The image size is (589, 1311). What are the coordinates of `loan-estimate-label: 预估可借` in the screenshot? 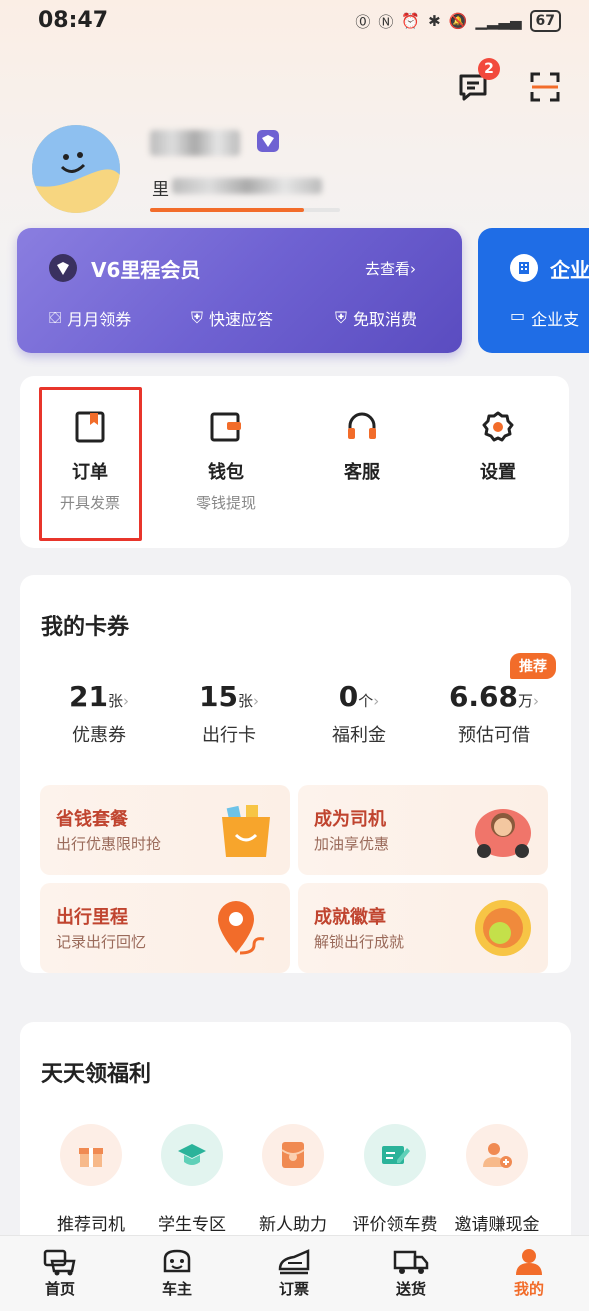 It's located at (494, 735).